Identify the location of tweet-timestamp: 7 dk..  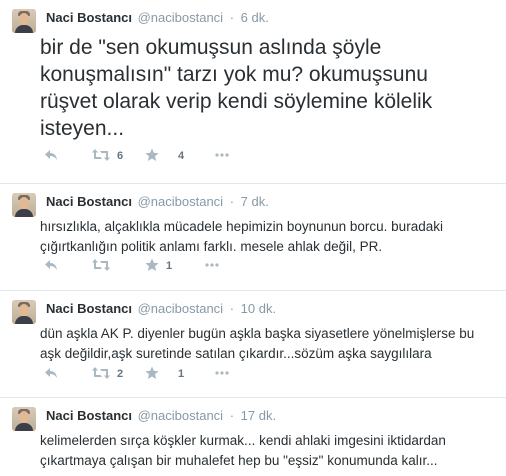
(255, 201).